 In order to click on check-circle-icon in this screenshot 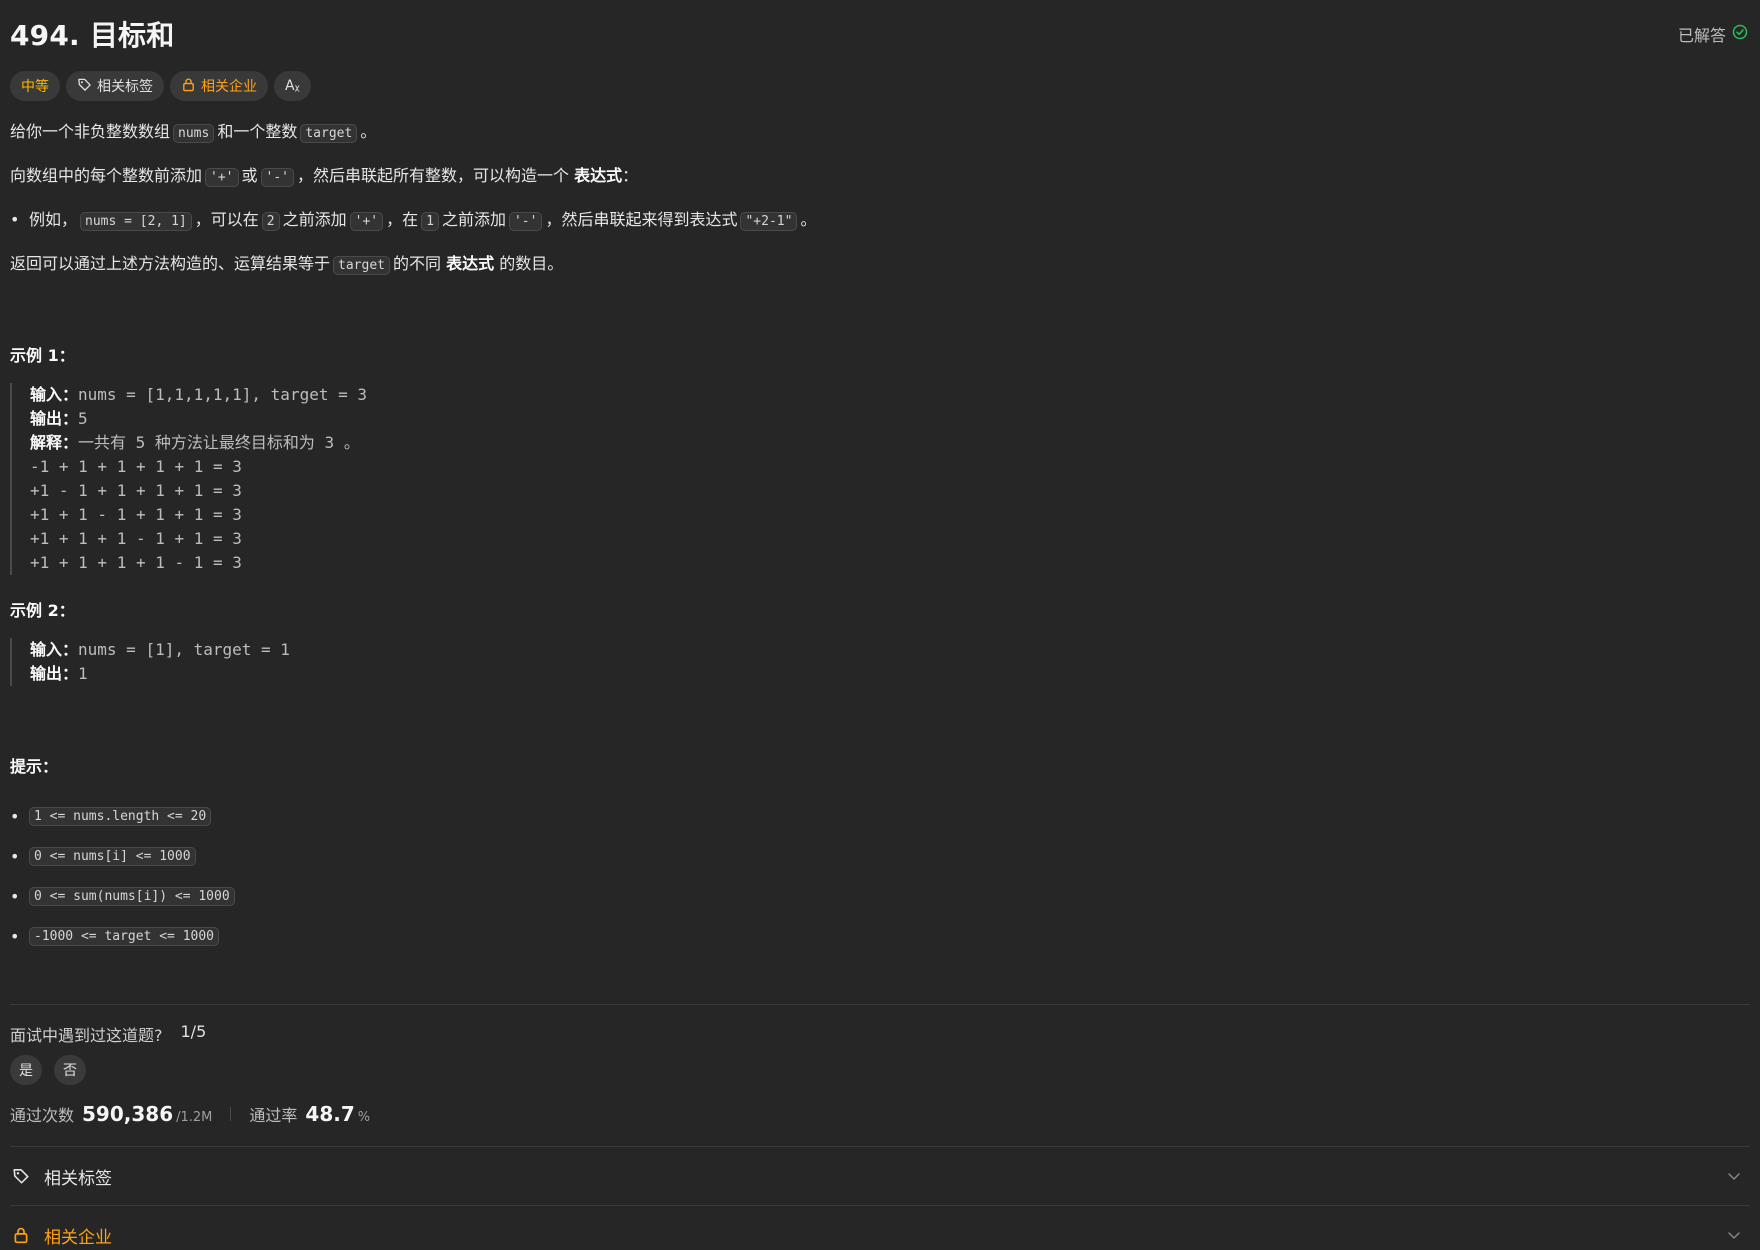, I will do `click(1740, 34)`.